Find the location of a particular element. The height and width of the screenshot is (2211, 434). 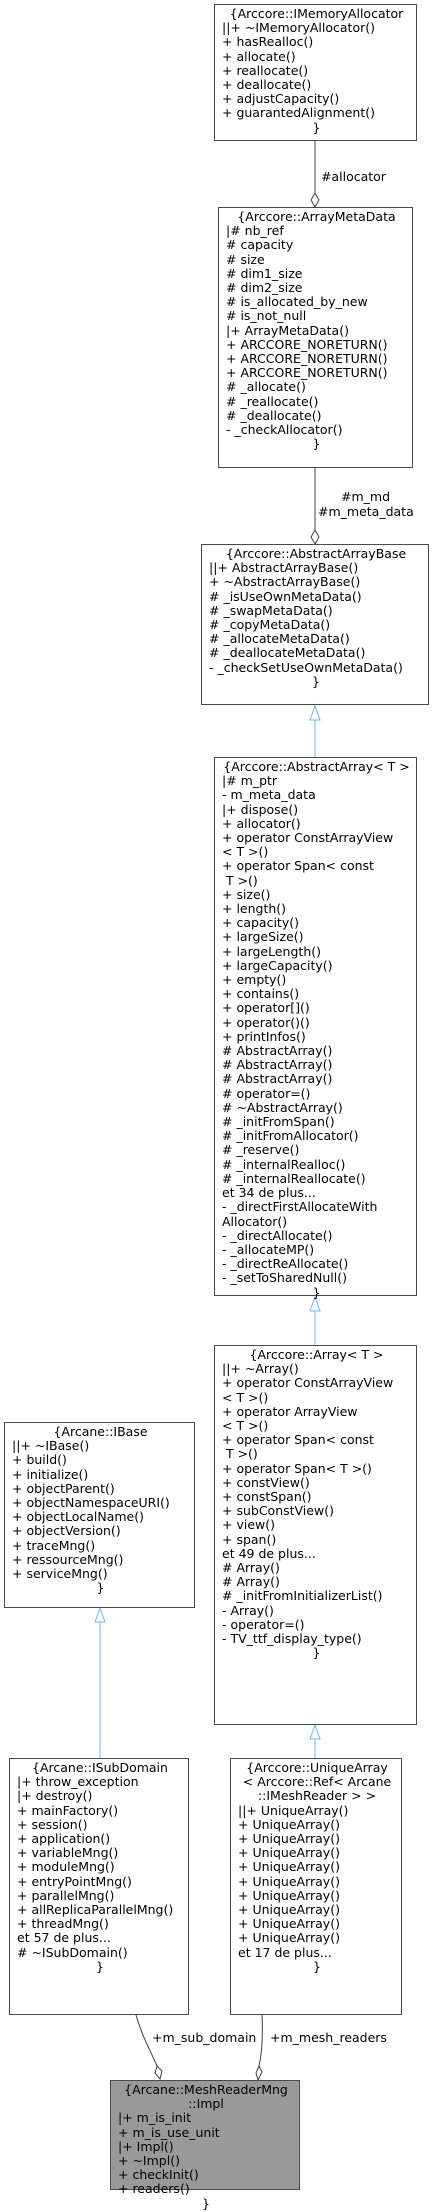

class-member: + serviceMng() is located at coordinates (60, 1574).